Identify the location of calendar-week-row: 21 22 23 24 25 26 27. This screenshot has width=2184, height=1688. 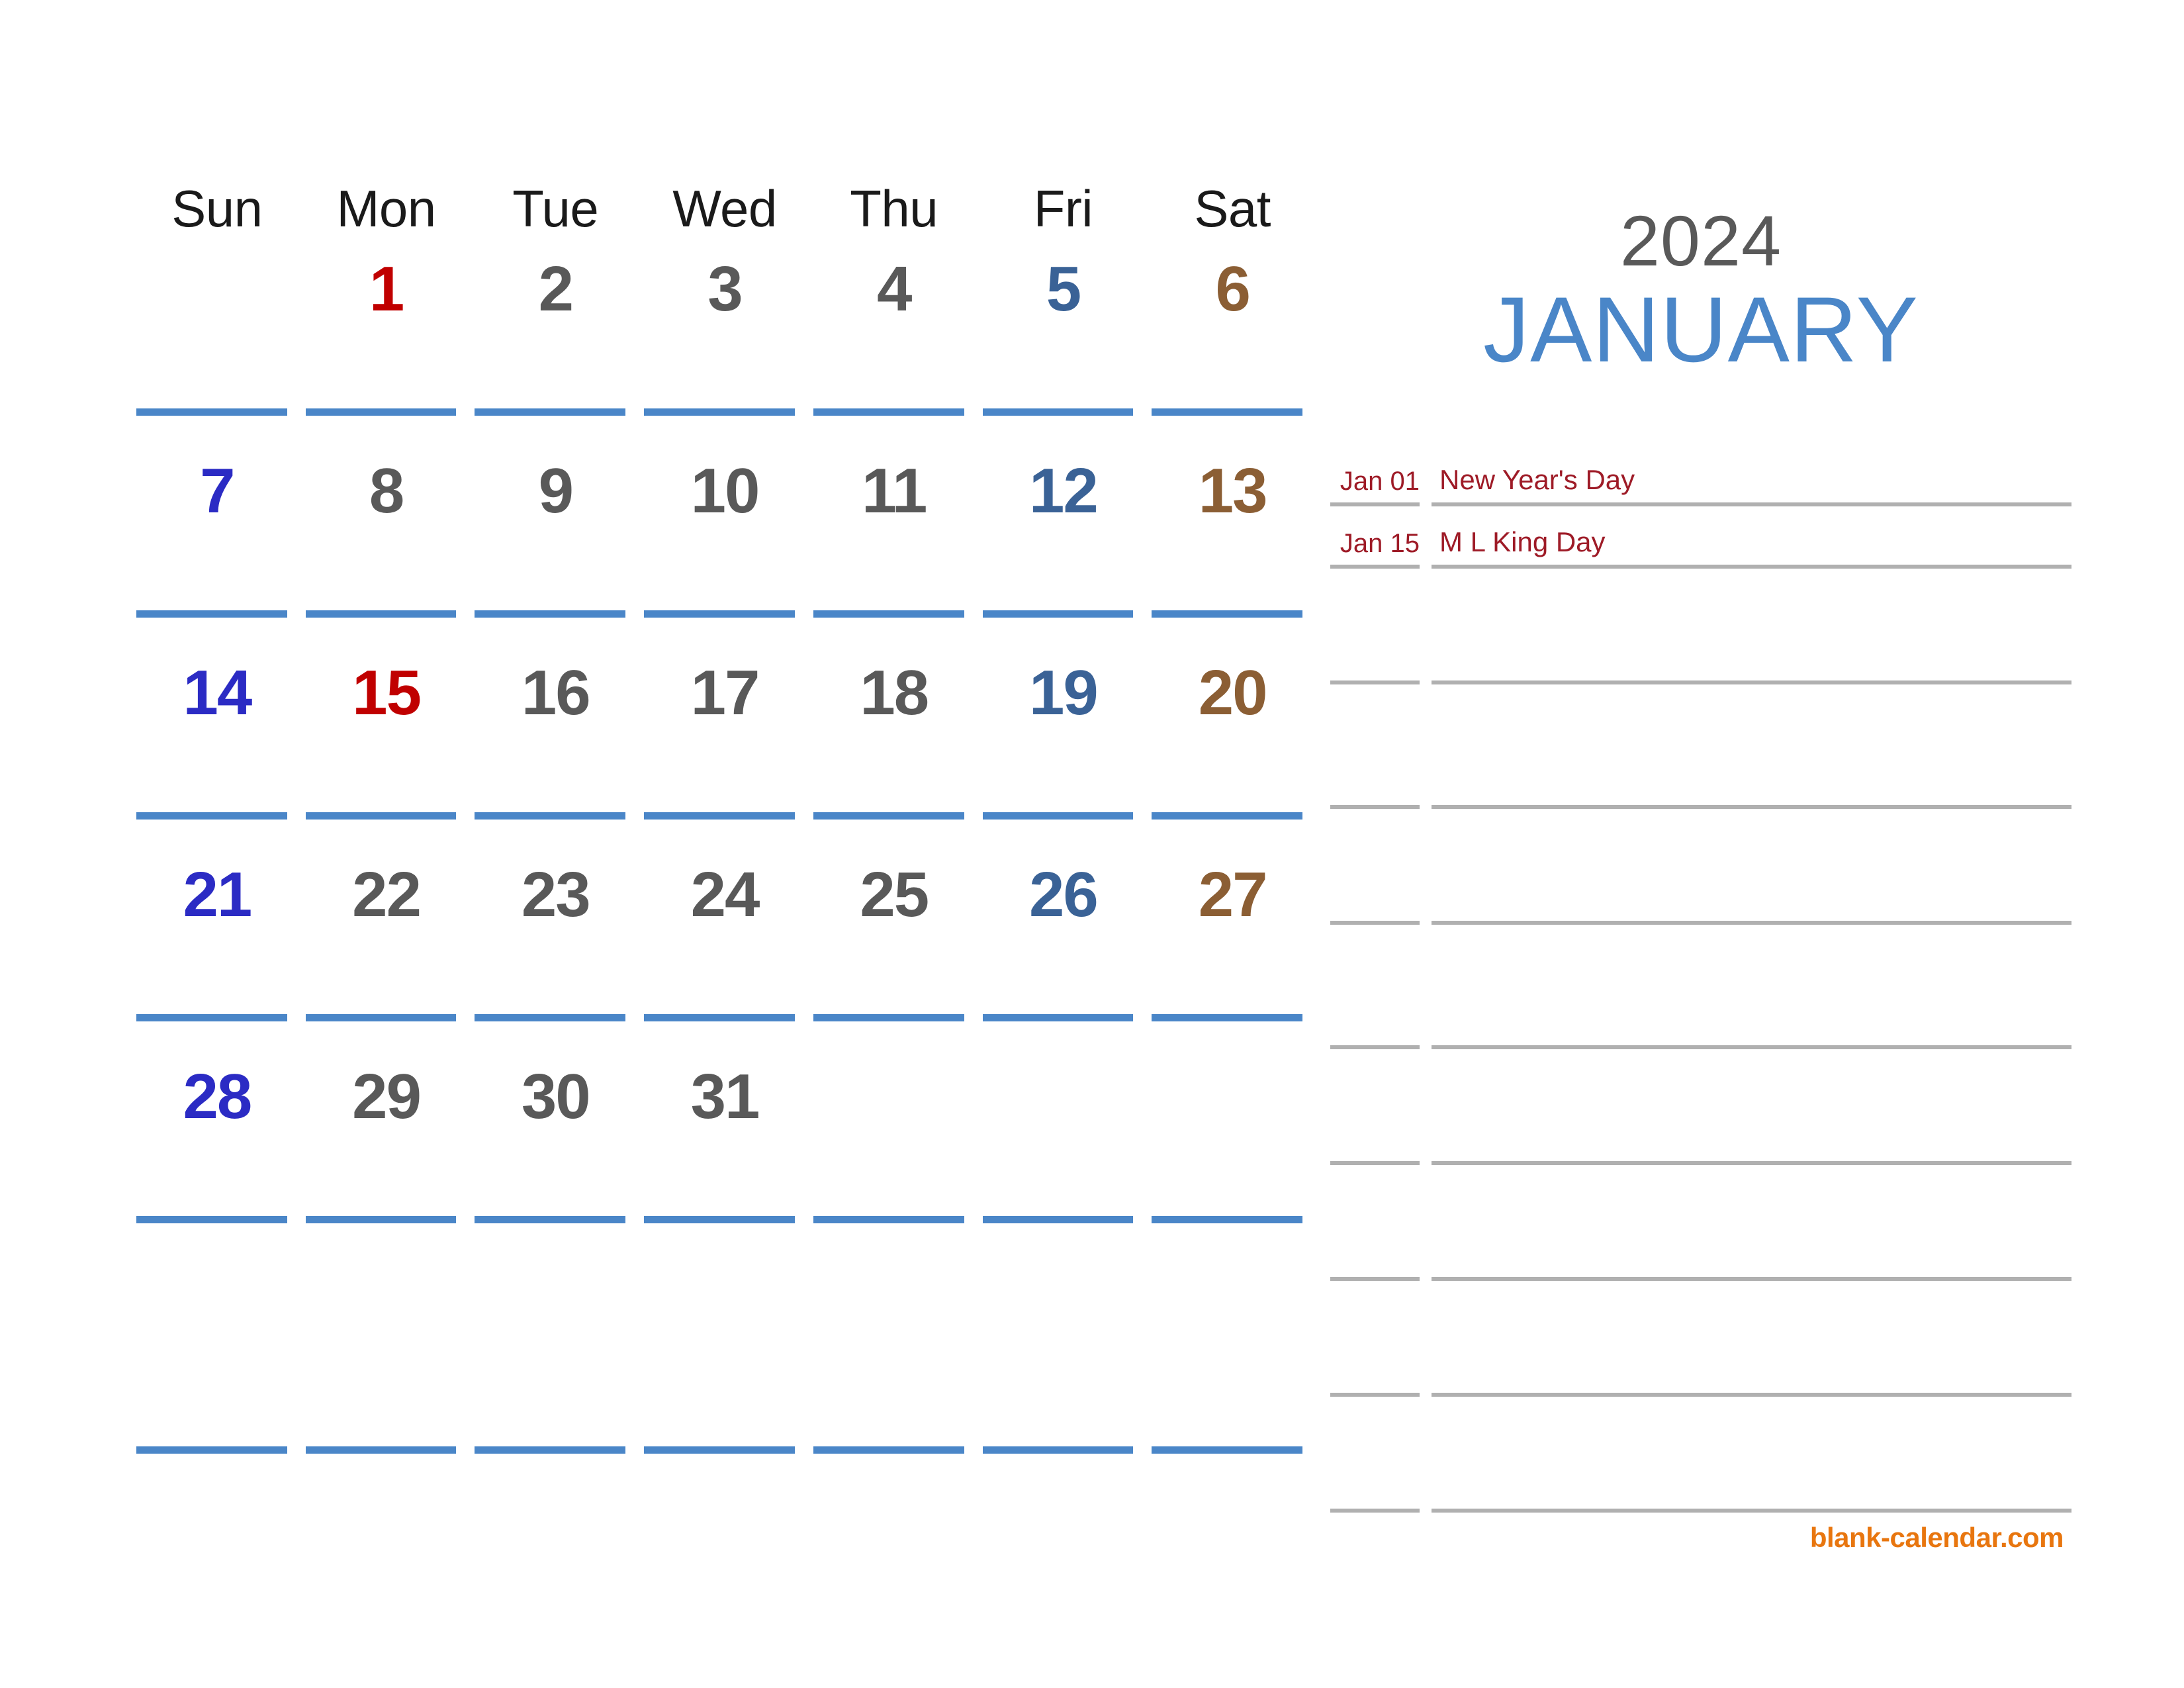
(724, 959).